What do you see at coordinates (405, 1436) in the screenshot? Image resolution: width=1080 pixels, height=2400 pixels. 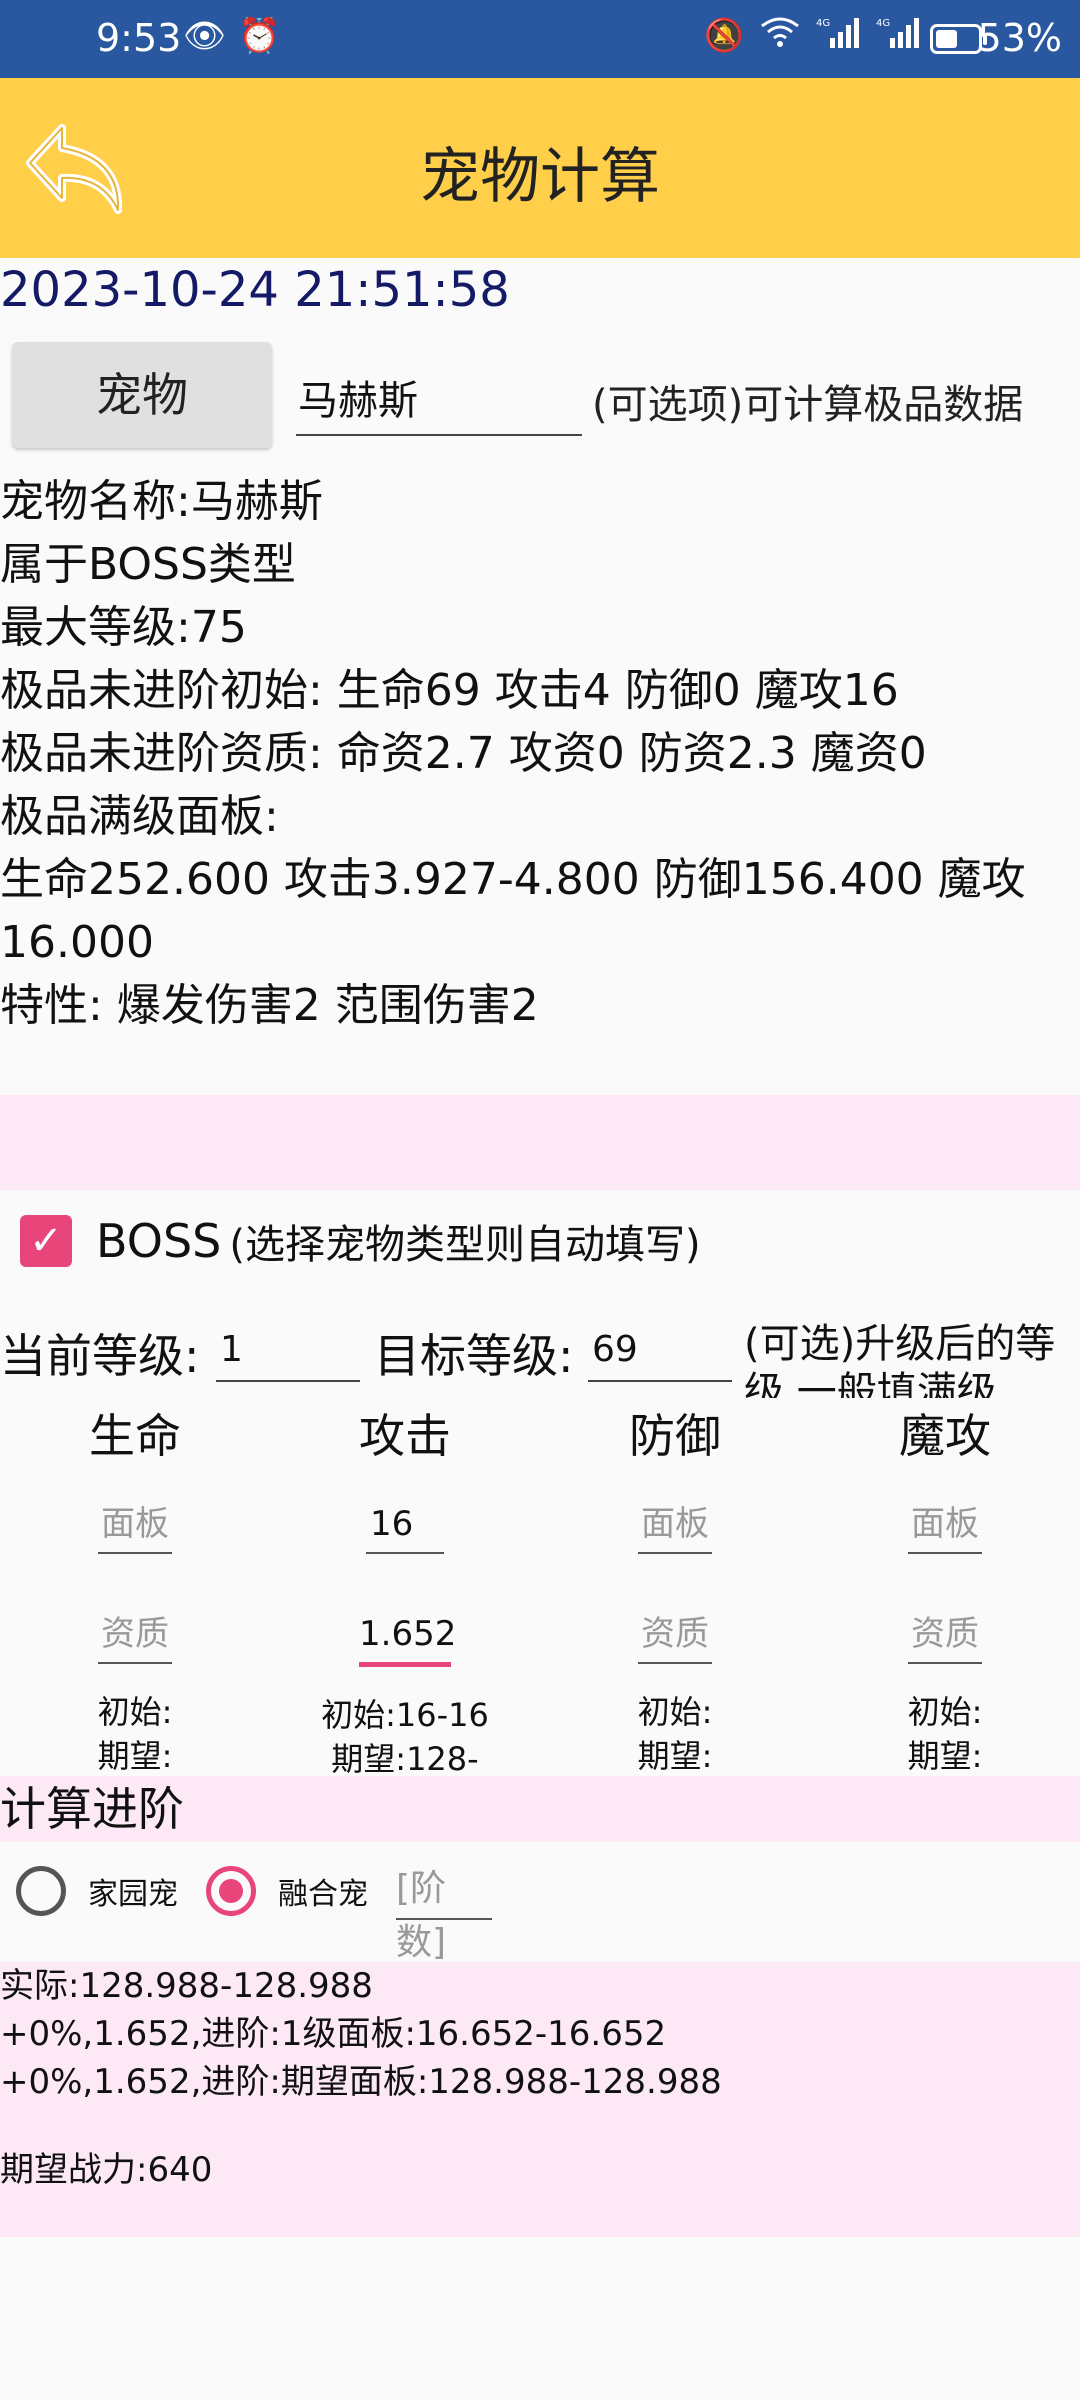 I see `stat-title: 攻击` at bounding box center [405, 1436].